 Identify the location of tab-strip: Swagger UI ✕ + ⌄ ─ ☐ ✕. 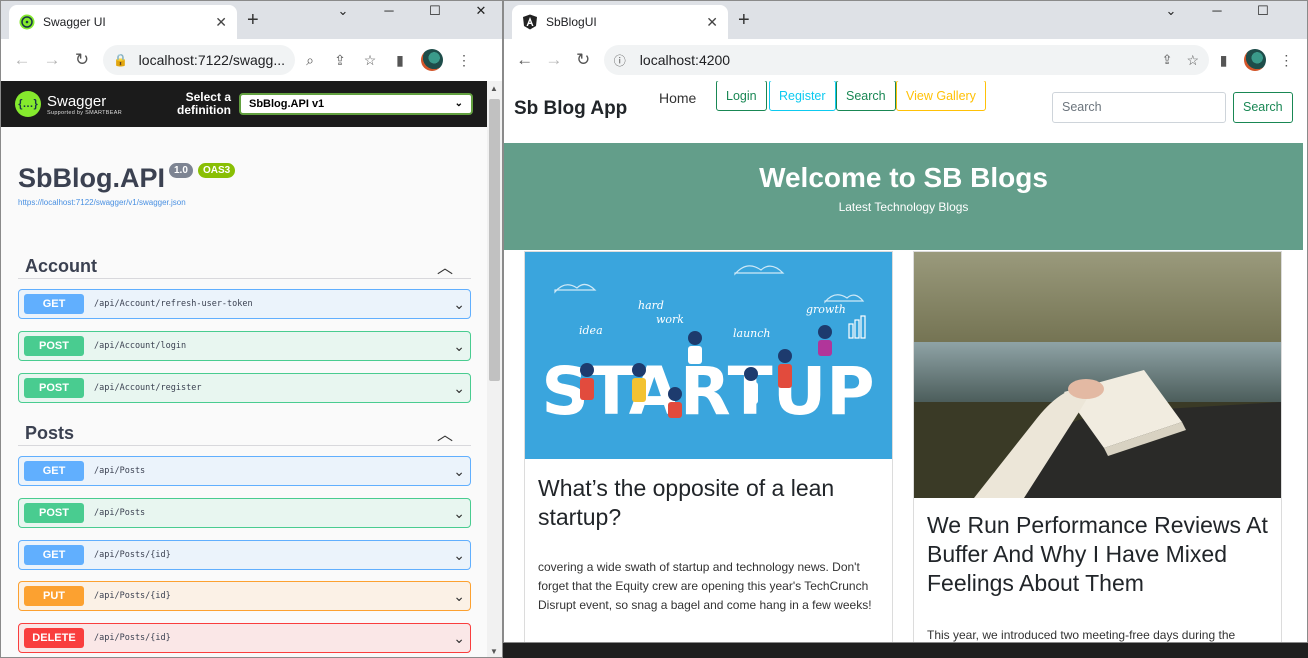
(251, 20).